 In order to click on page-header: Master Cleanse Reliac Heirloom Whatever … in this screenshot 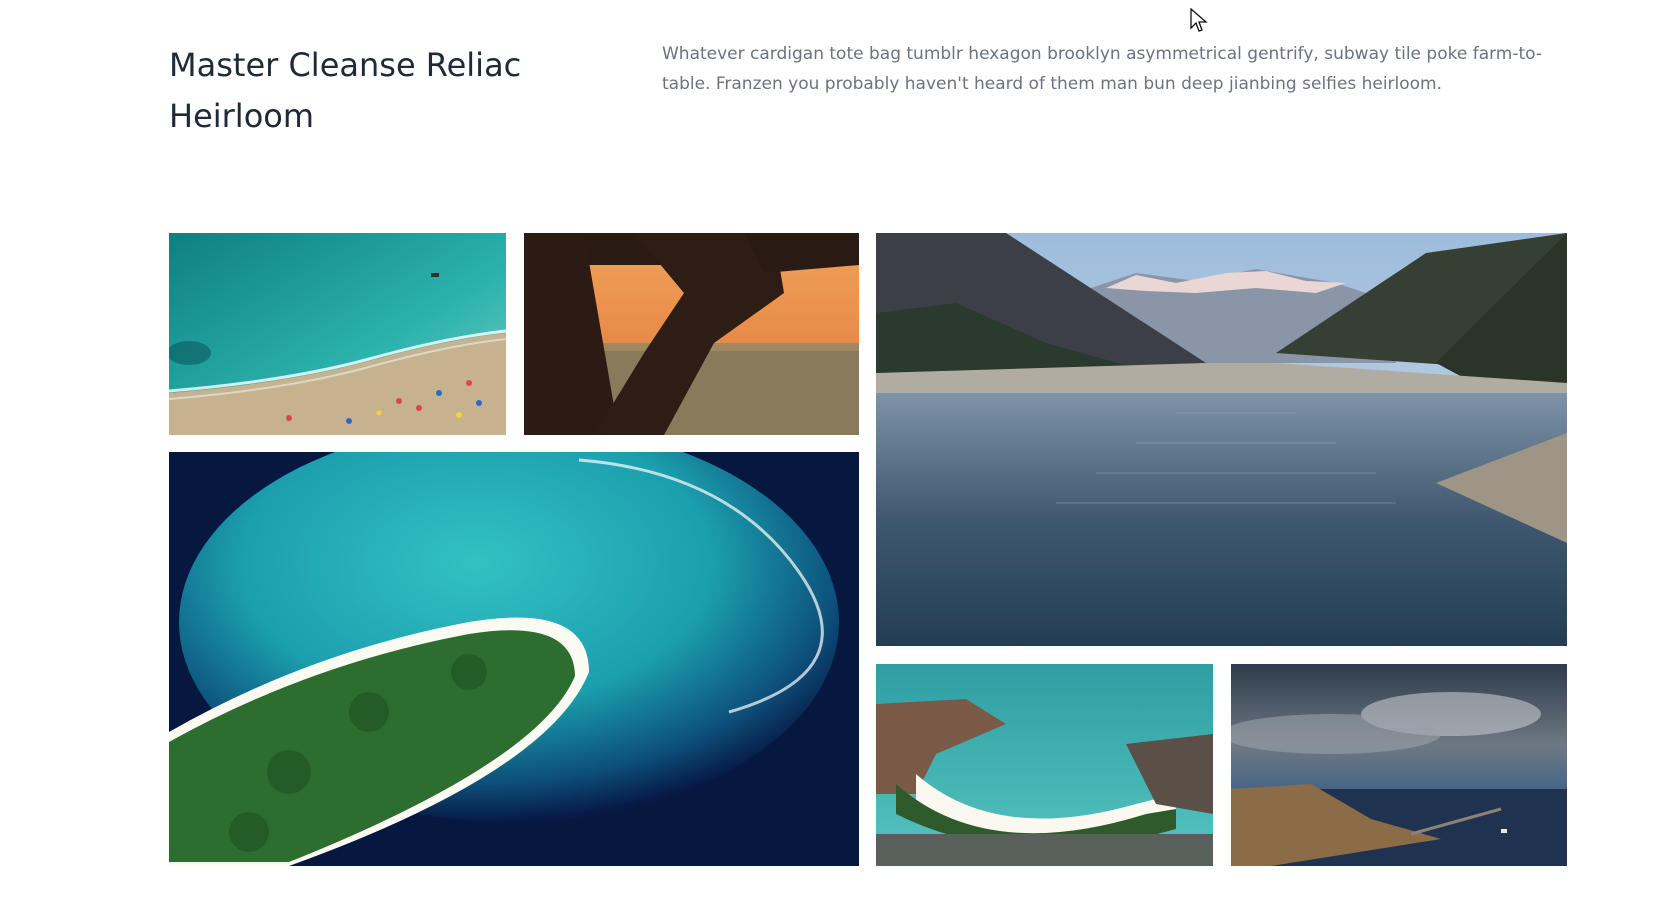, I will do `click(869, 95)`.